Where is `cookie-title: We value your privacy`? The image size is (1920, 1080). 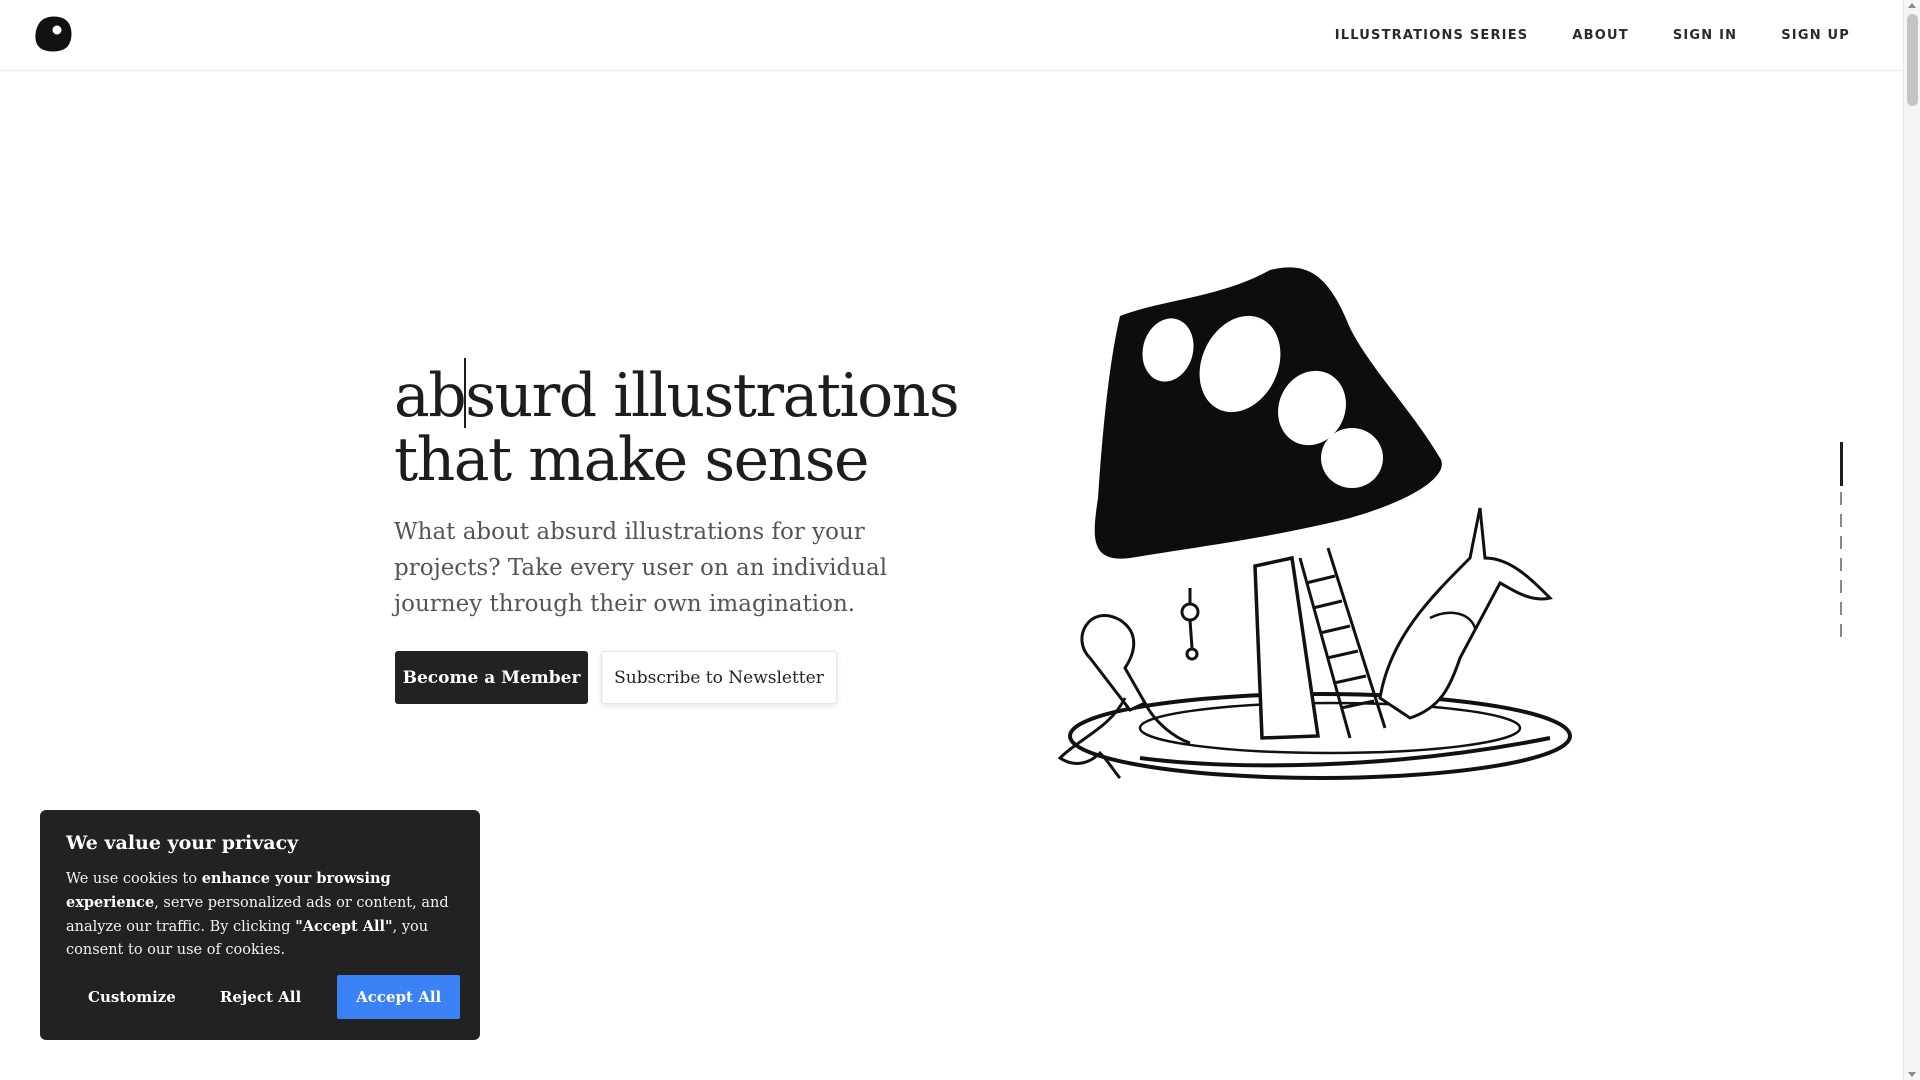
cookie-title: We value your privacy is located at coordinates (182, 843).